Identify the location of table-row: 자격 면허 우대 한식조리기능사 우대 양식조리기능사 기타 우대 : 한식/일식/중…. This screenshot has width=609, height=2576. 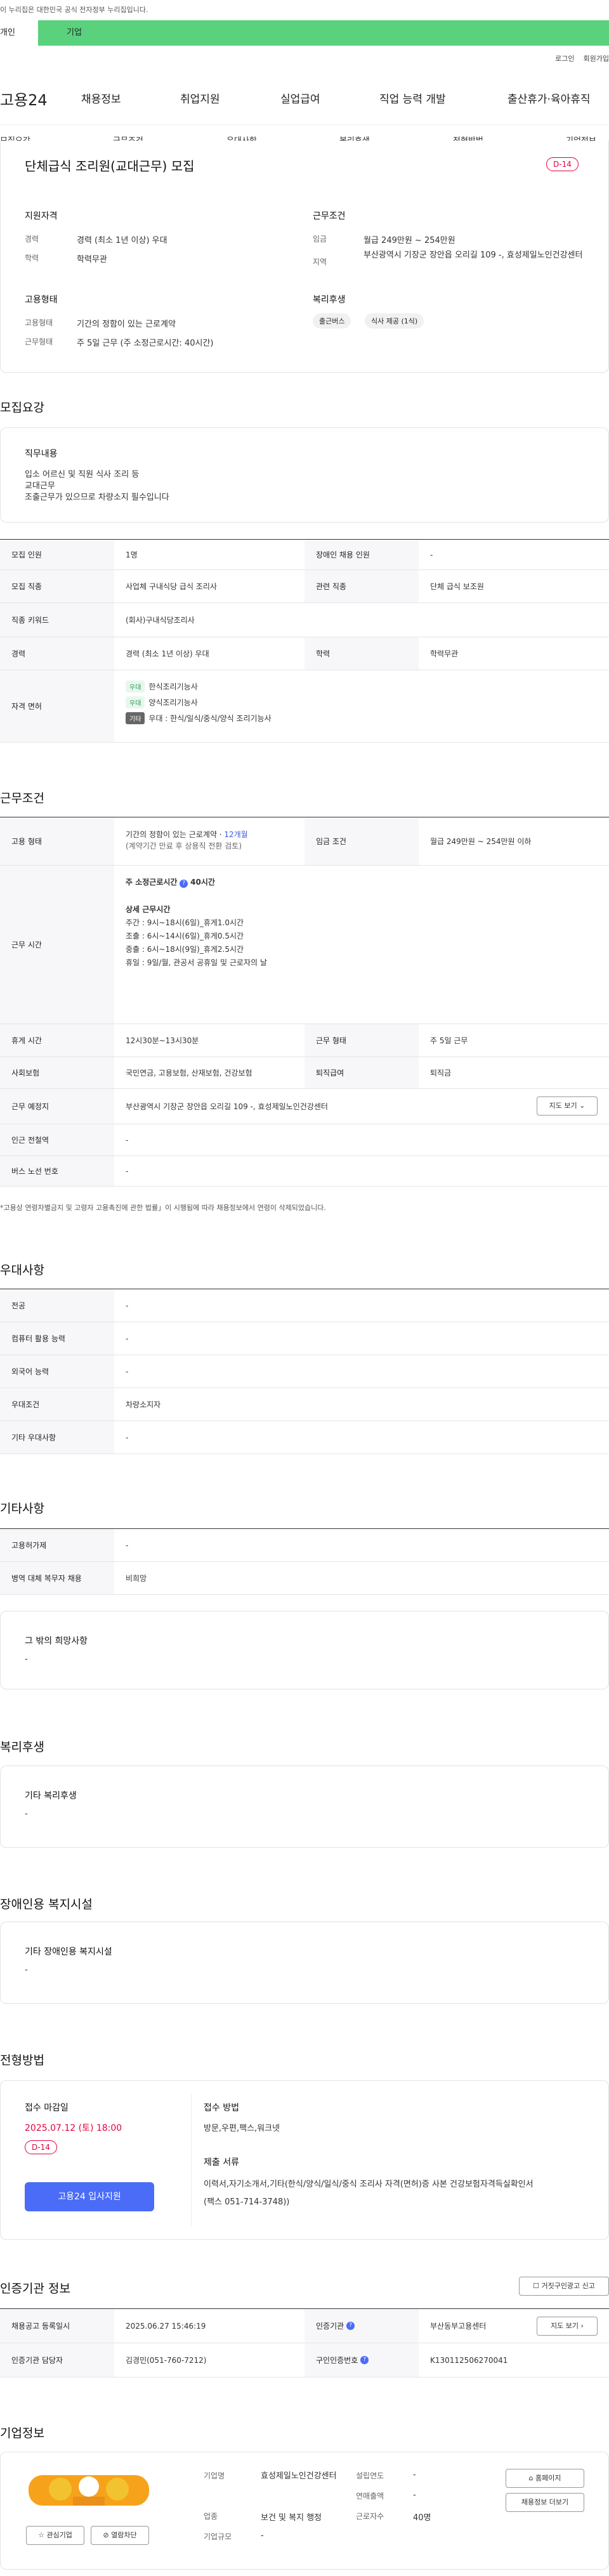
(304, 707).